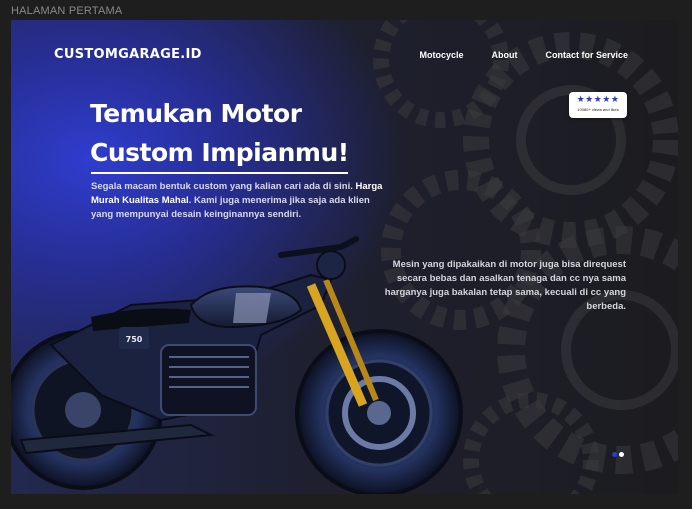  What do you see at coordinates (586, 55) in the screenshot?
I see `nav-link-contact: Contact for Service` at bounding box center [586, 55].